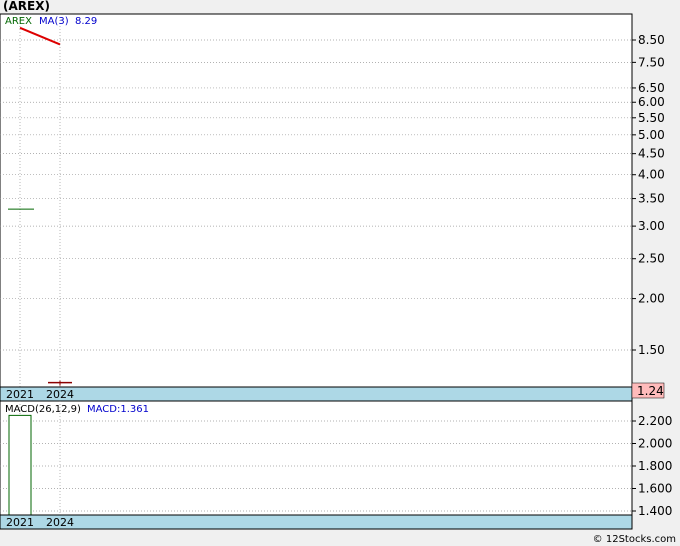 The width and height of the screenshot is (680, 546). I want to click on price-tick-label: 2.50, so click(651, 259).